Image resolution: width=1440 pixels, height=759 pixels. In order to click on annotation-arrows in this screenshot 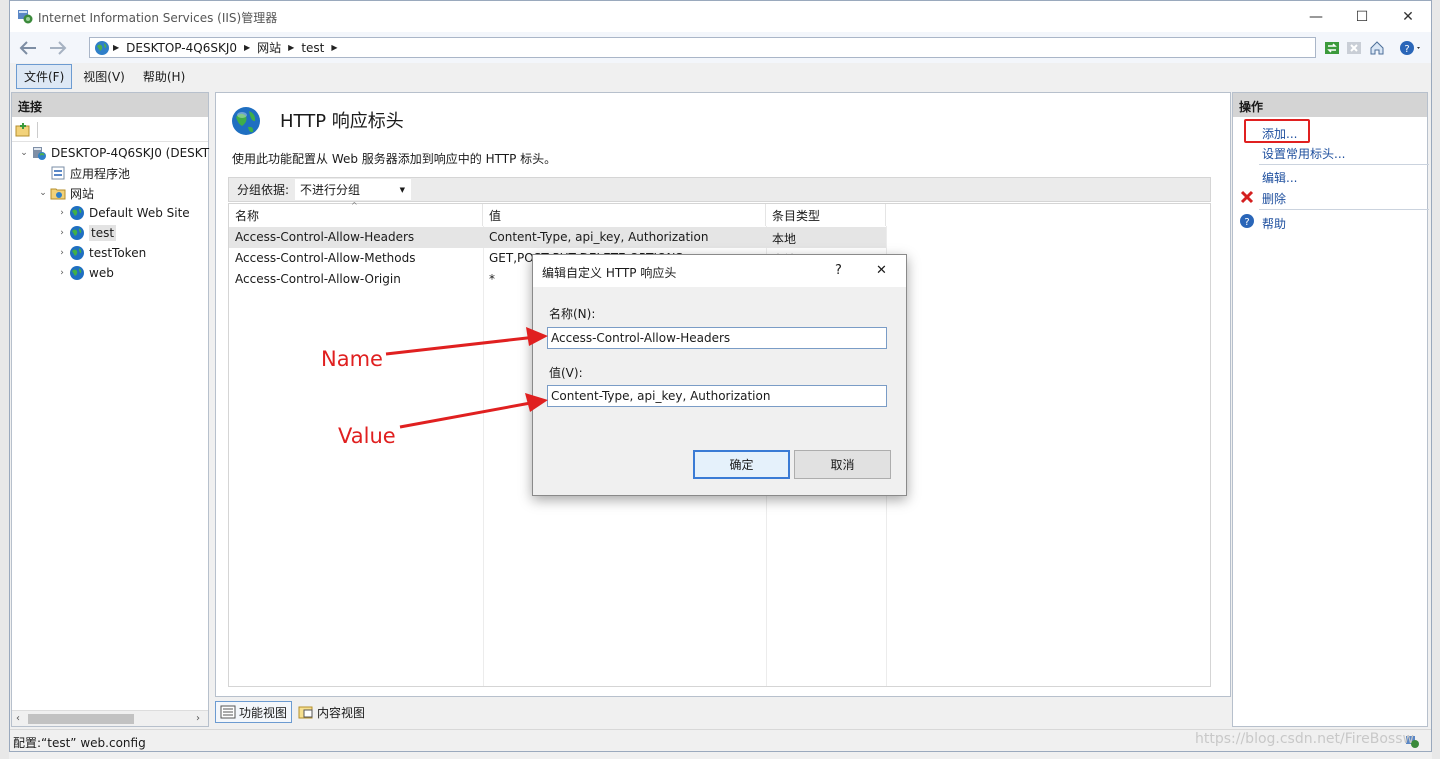, I will do `click(466, 378)`.